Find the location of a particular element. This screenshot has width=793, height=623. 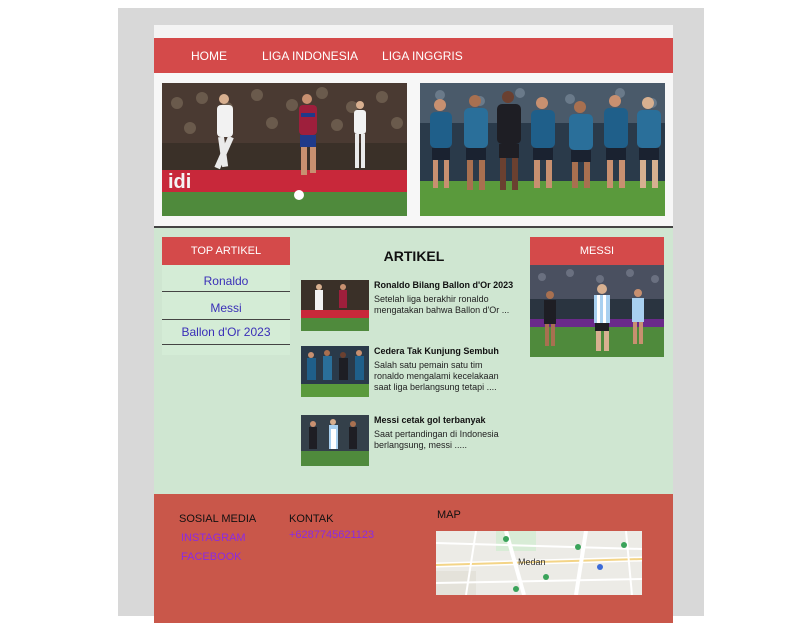

article-excerpt-line: ronaldo mengalami kecelakaan is located at coordinates (436, 376).